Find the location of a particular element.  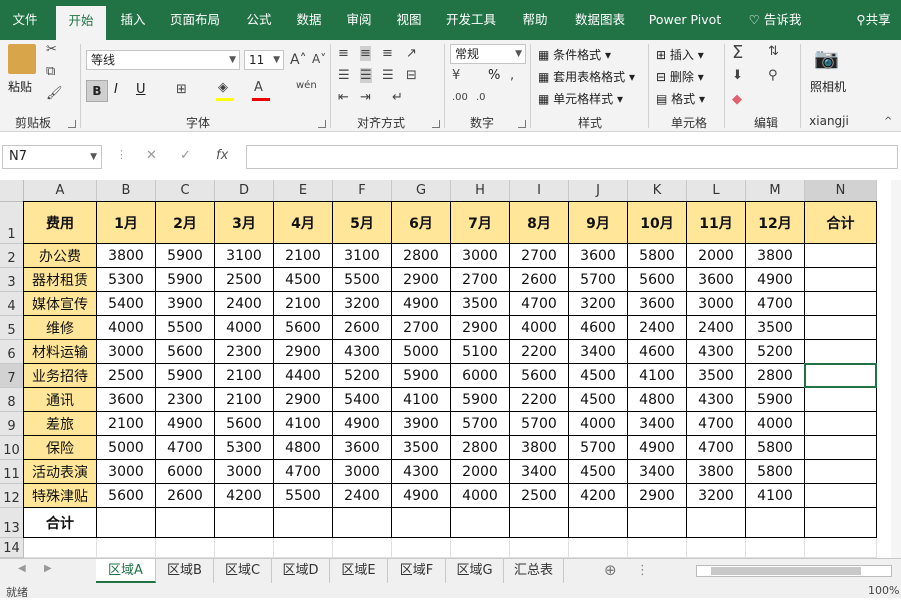

cut-icon: ✂ is located at coordinates (51, 49).